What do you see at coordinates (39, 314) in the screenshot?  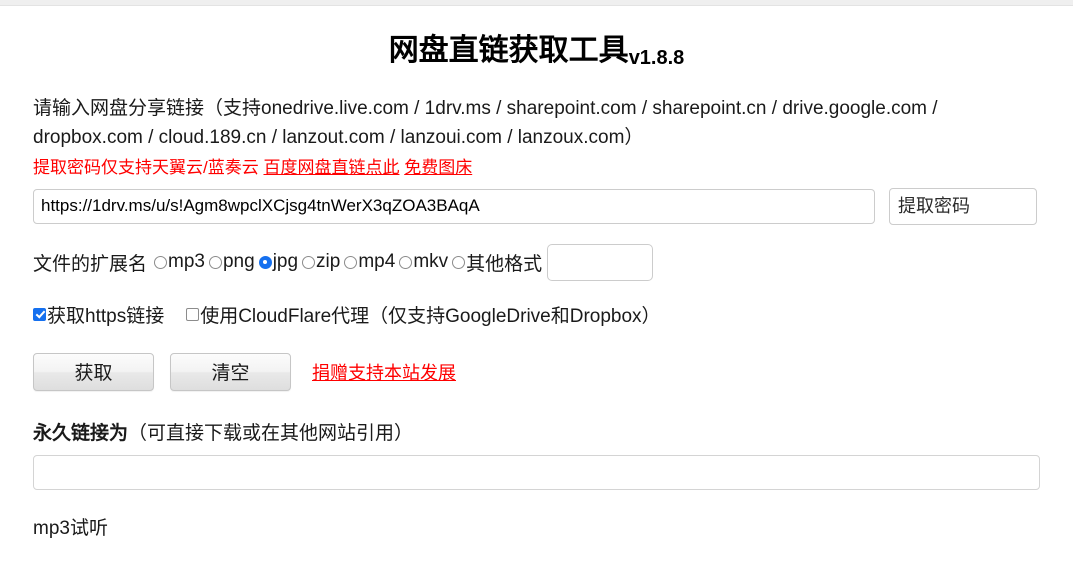 I see `checkbox-checked-icon` at bounding box center [39, 314].